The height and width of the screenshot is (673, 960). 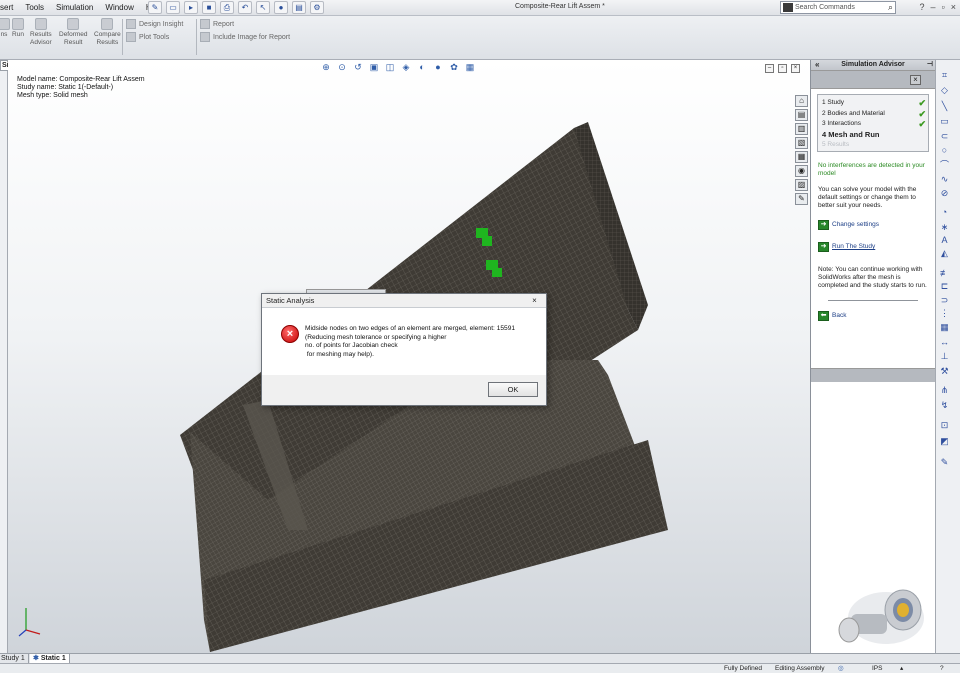 What do you see at coordinates (191, 7) in the screenshot?
I see `open-icon: ▸` at bounding box center [191, 7].